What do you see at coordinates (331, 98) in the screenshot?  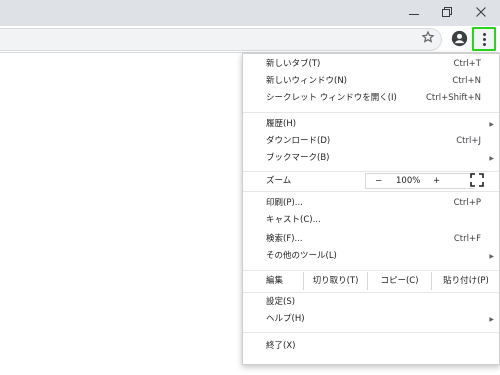 I see `menu-item-label: シークレット ウィンドウを開く(I)` at bounding box center [331, 98].